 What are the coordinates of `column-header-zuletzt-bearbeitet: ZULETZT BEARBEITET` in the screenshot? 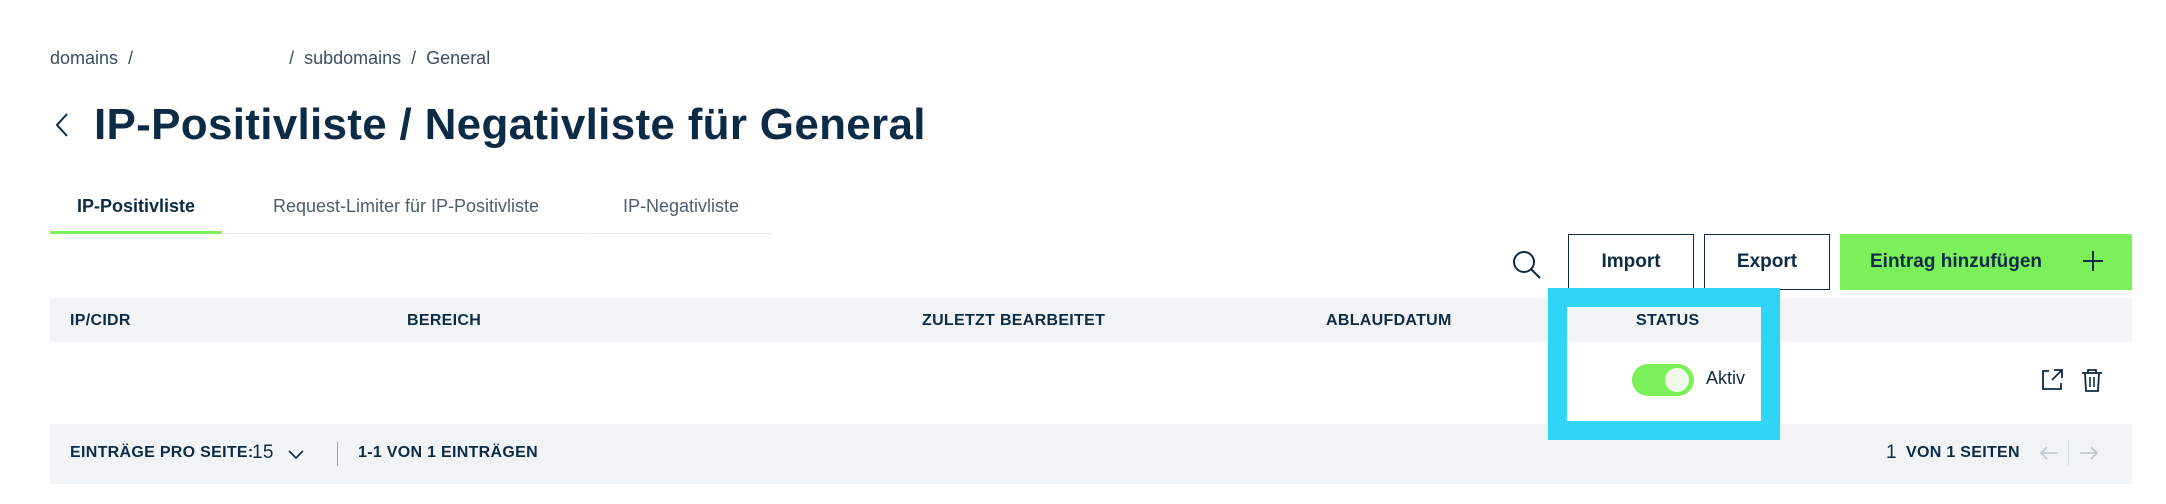 It's located at (1013, 321).